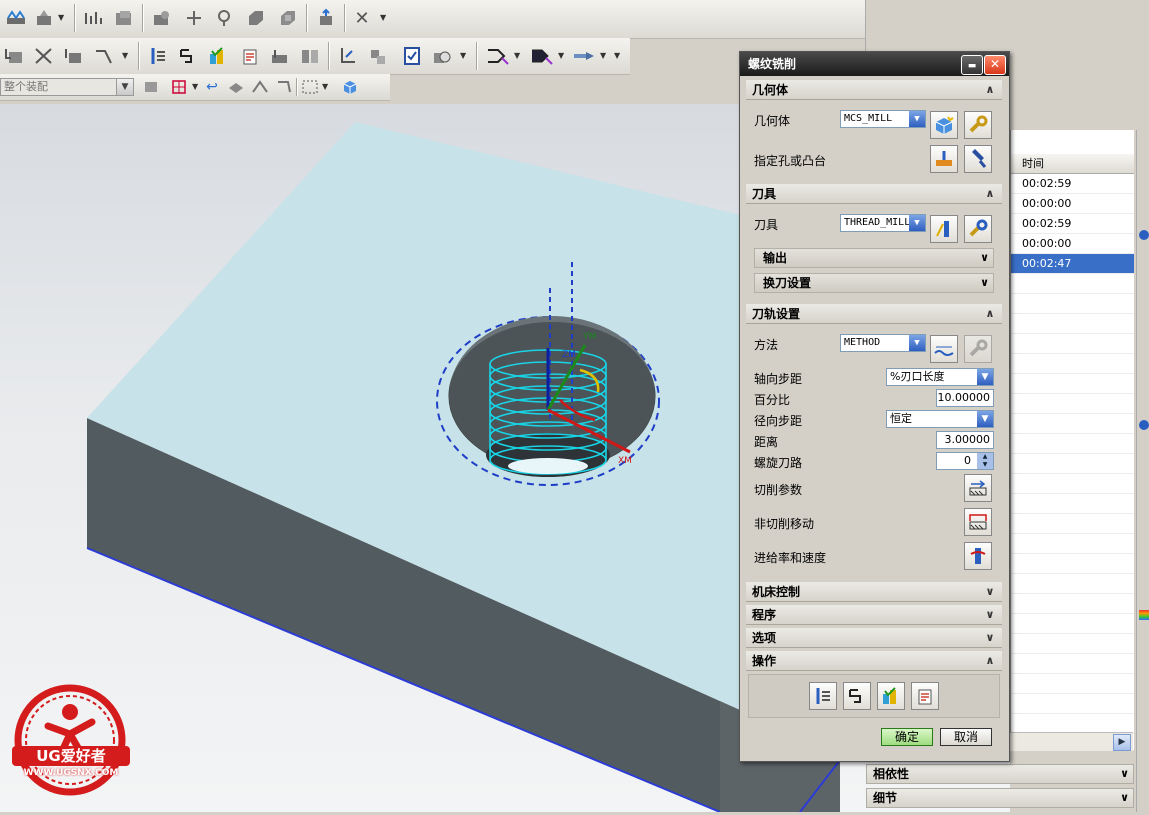 The height and width of the screenshot is (815, 1149). Describe the element at coordinates (874, 314) in the screenshot. I see `section-path-settings: 刀轨设置 ∧` at that location.